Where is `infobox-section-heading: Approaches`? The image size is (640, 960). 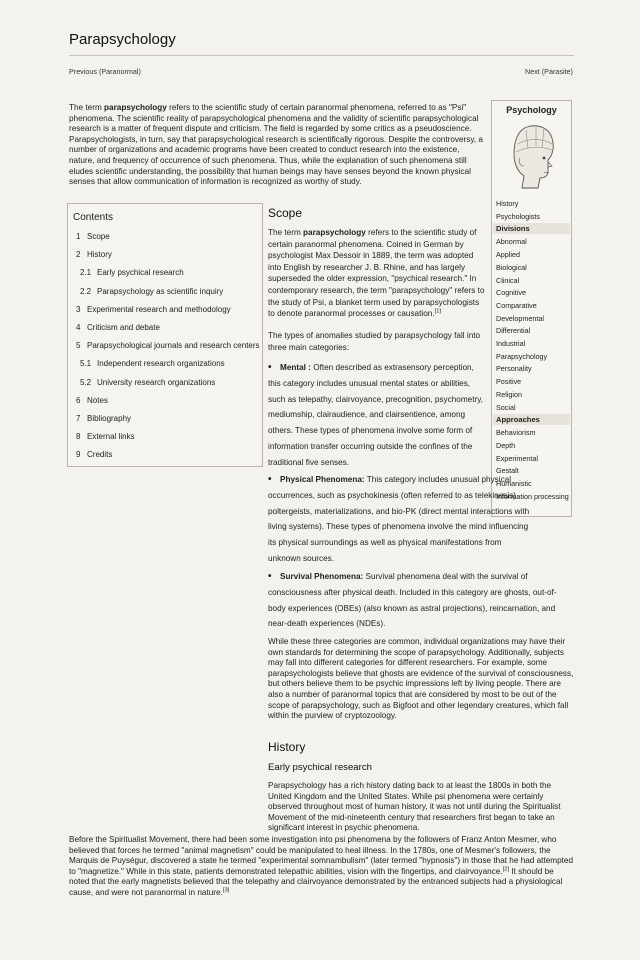
infobox-section-heading: Approaches is located at coordinates (531, 420).